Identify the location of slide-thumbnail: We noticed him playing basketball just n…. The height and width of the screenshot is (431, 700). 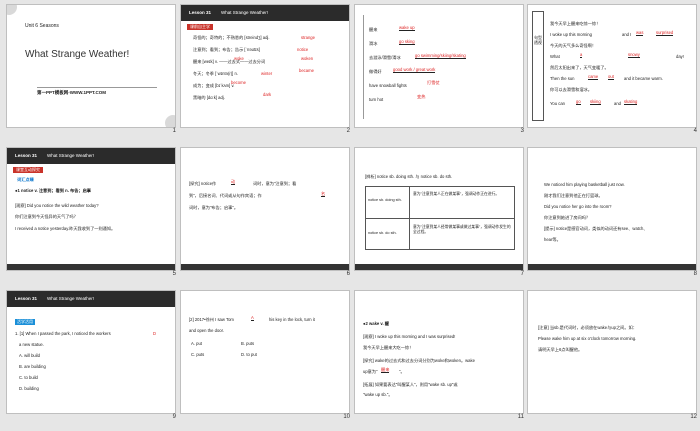
(612, 209).